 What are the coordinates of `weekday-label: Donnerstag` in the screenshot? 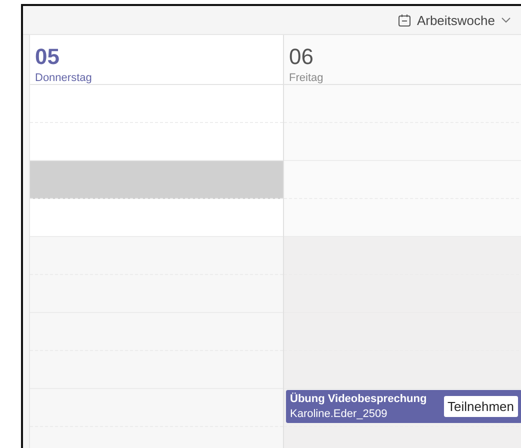 It's located at (63, 78).